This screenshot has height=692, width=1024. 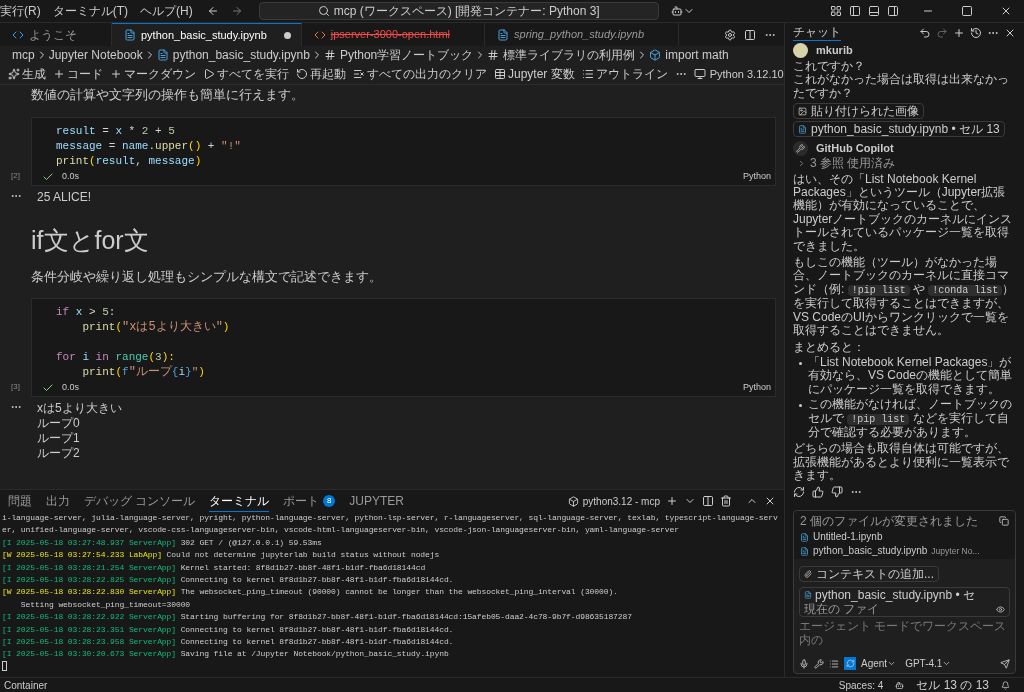 I want to click on bullet-text: 「List Notebook Kernel Packages」が有効なら、VS Codeの機能として簡単にパッケージ一覧を取得できます。, so click(x=911, y=376).